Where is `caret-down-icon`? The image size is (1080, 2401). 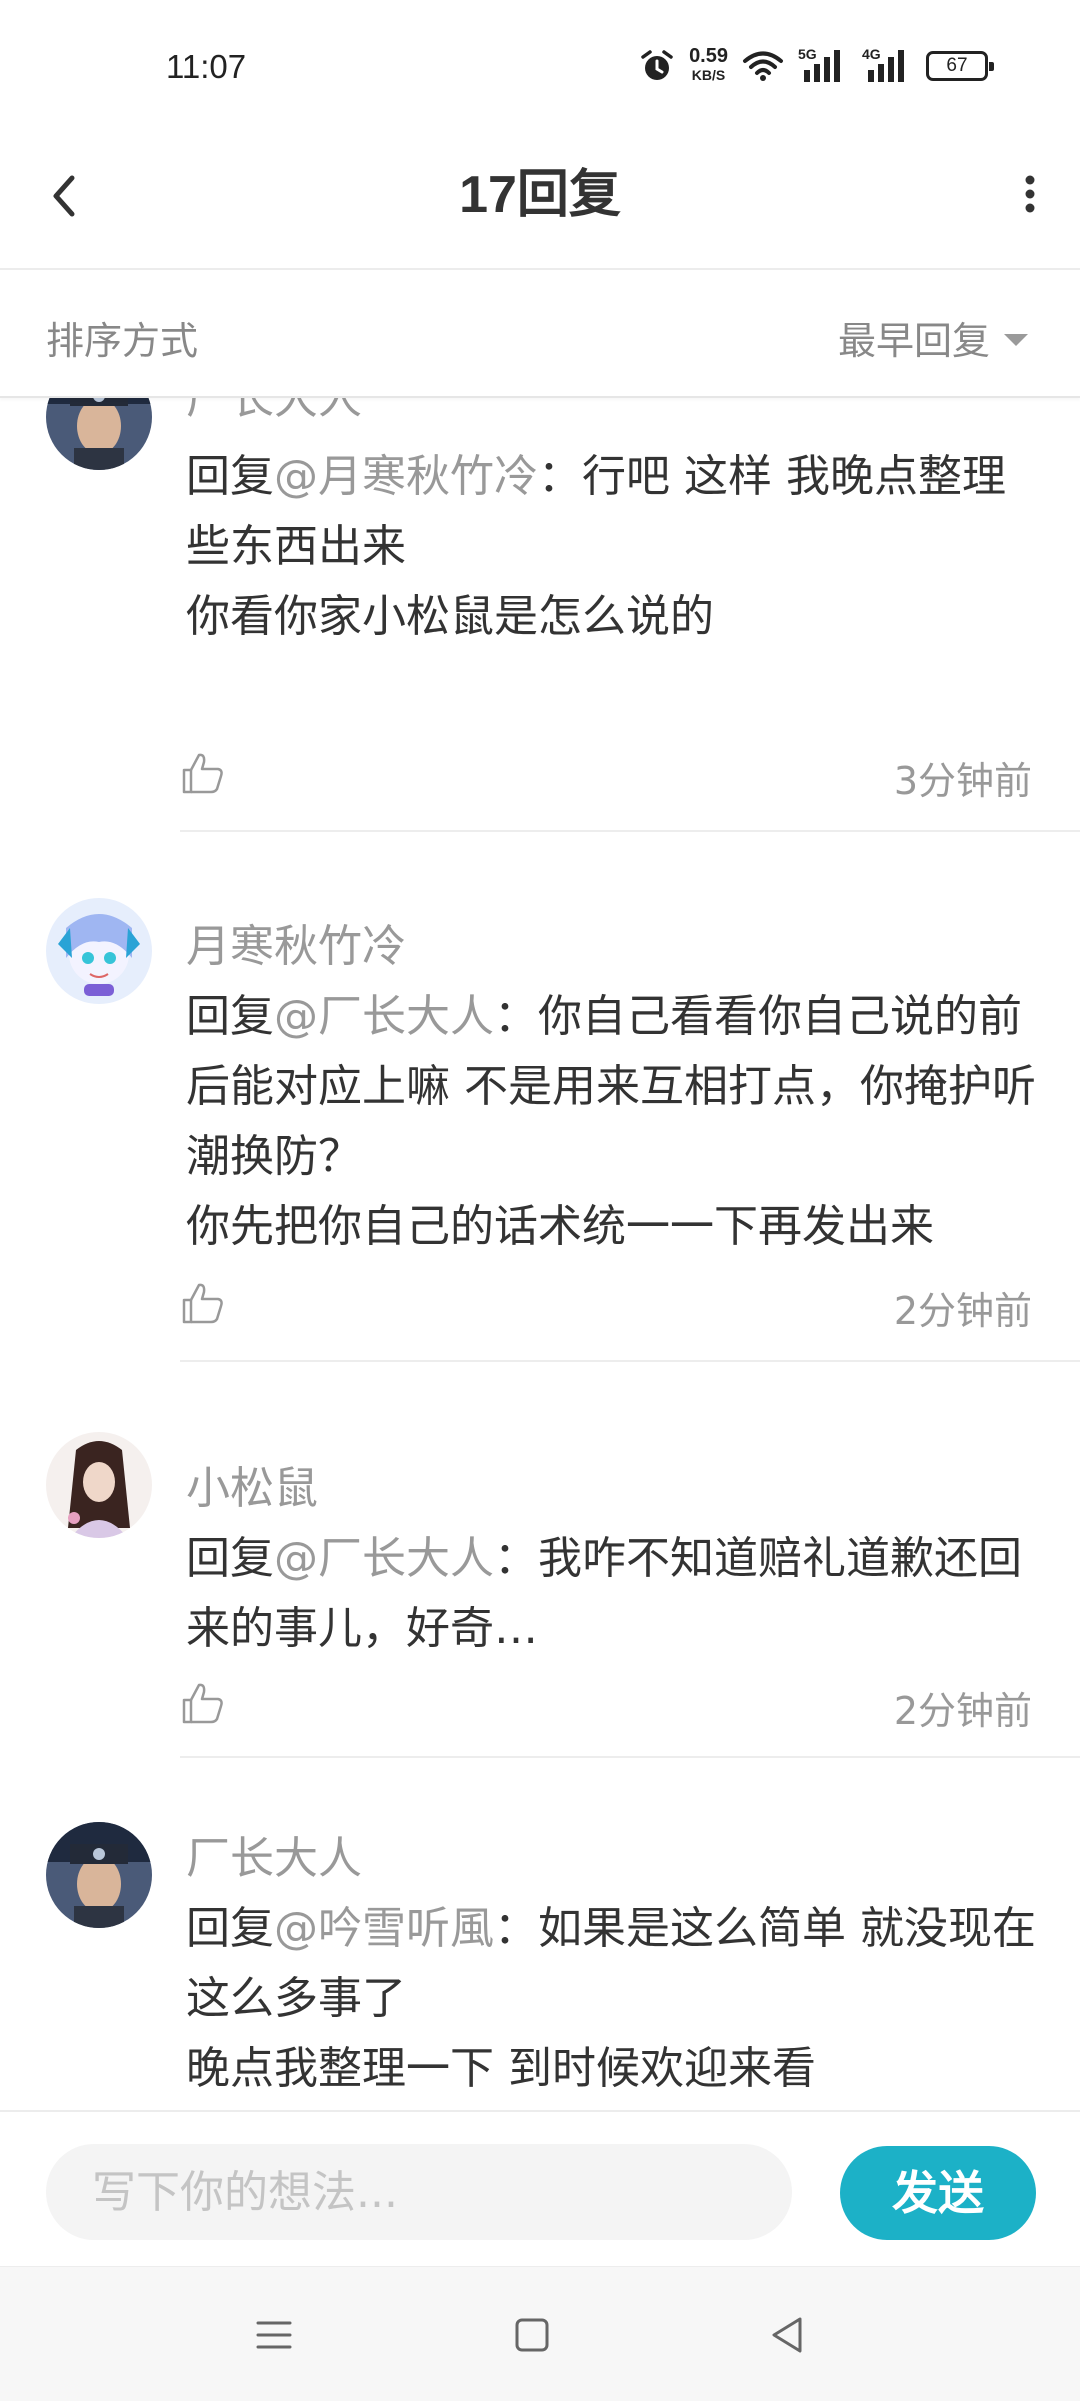 caret-down-icon is located at coordinates (1016, 339).